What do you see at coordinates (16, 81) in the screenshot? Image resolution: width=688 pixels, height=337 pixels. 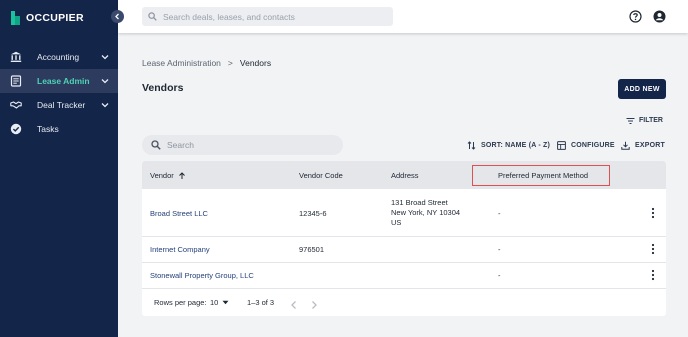 I see `document-icon` at bounding box center [16, 81].